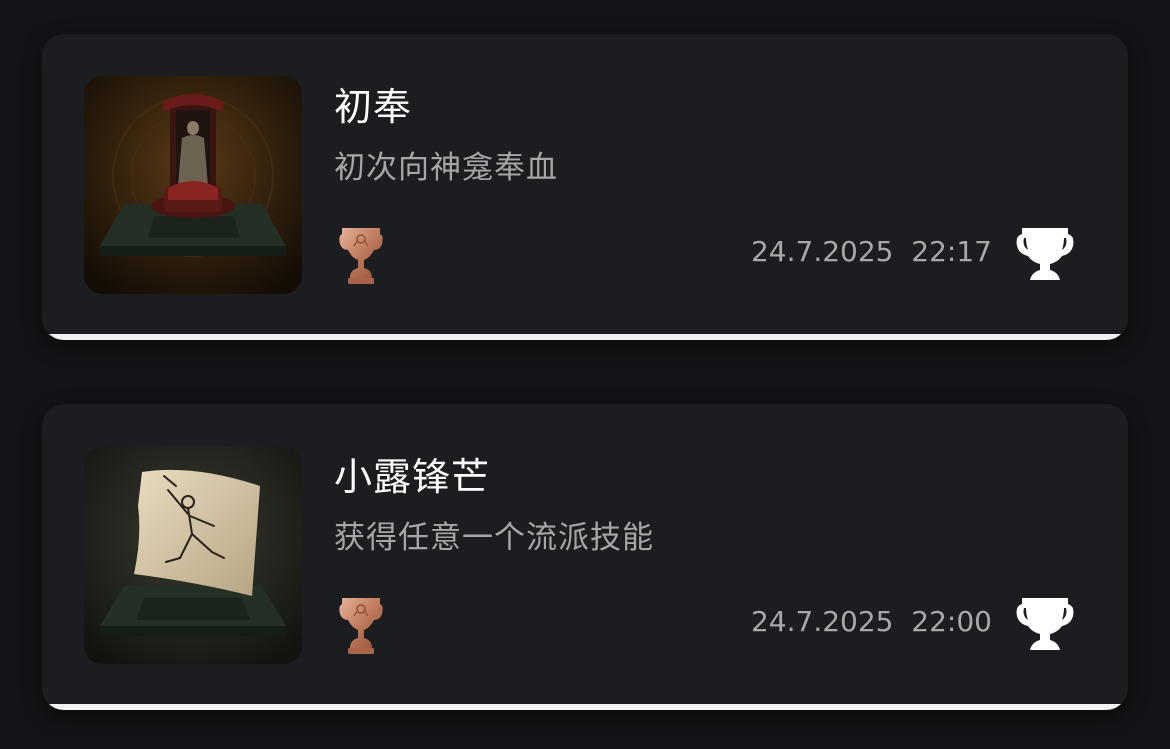  I want to click on trophy-title: 小露锋芒, so click(412, 477).